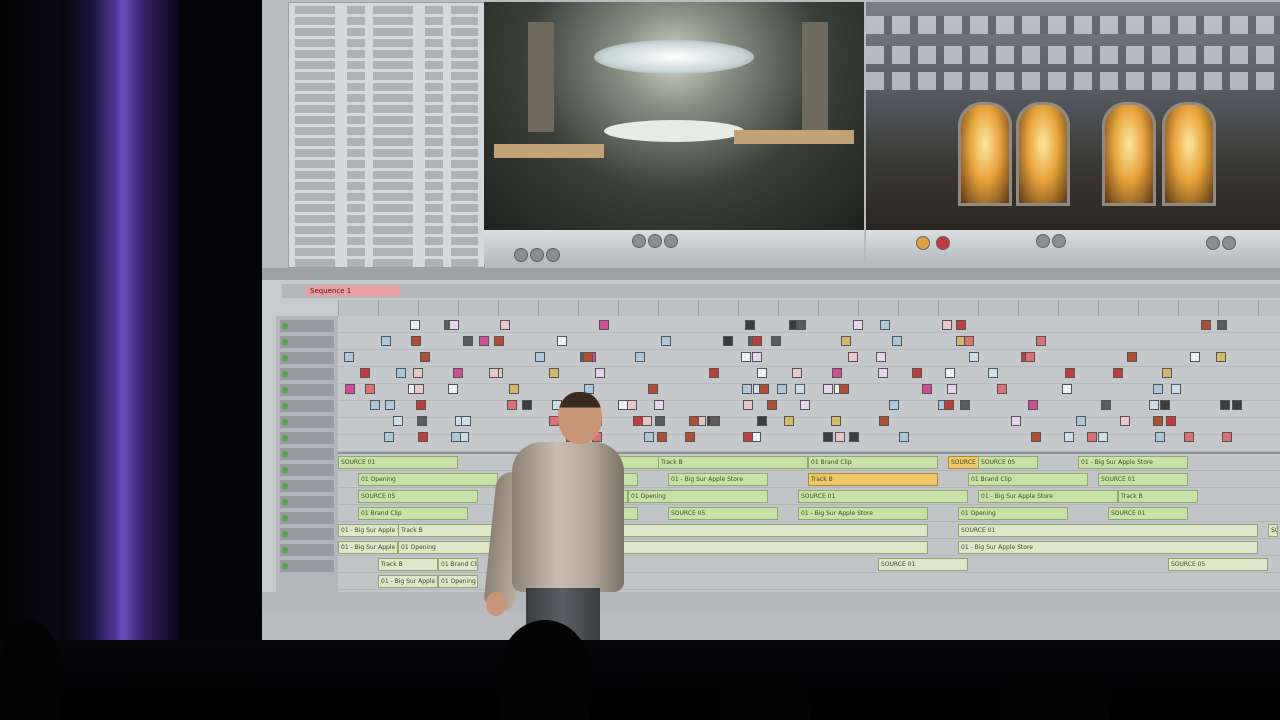 The image size is (1280, 720). Describe the element at coordinates (1043, 241) in the screenshot. I see `canvas-play-button` at that location.